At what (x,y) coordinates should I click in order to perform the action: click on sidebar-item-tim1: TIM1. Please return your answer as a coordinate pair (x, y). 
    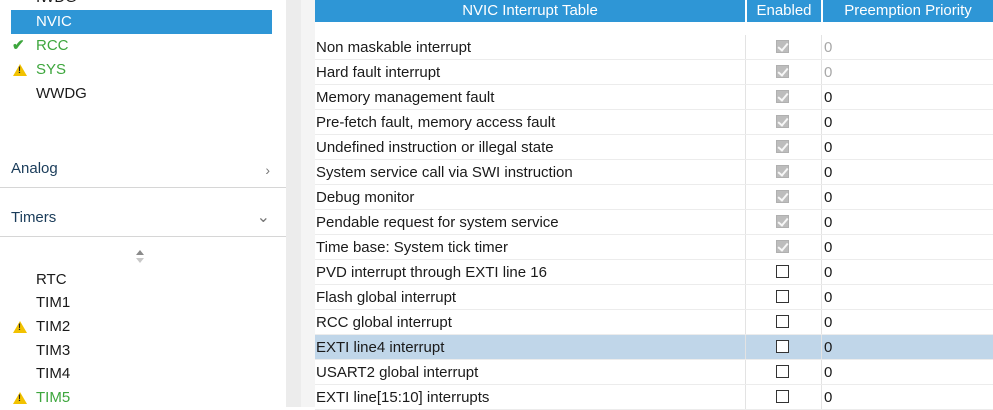
    Looking at the image, I should click on (141, 303).